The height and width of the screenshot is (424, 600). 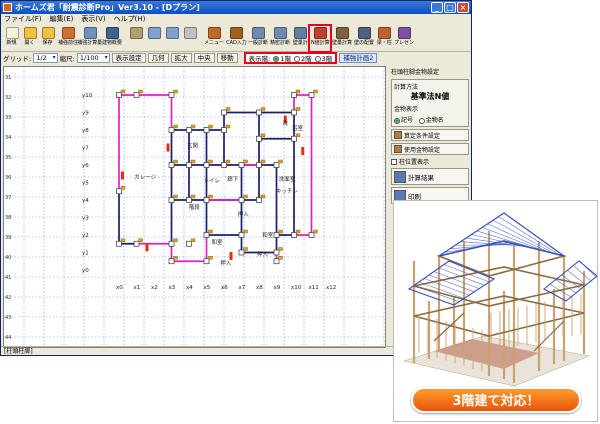 What do you see at coordinates (227, 58) in the screenshot?
I see `move-button: 移動` at bounding box center [227, 58].